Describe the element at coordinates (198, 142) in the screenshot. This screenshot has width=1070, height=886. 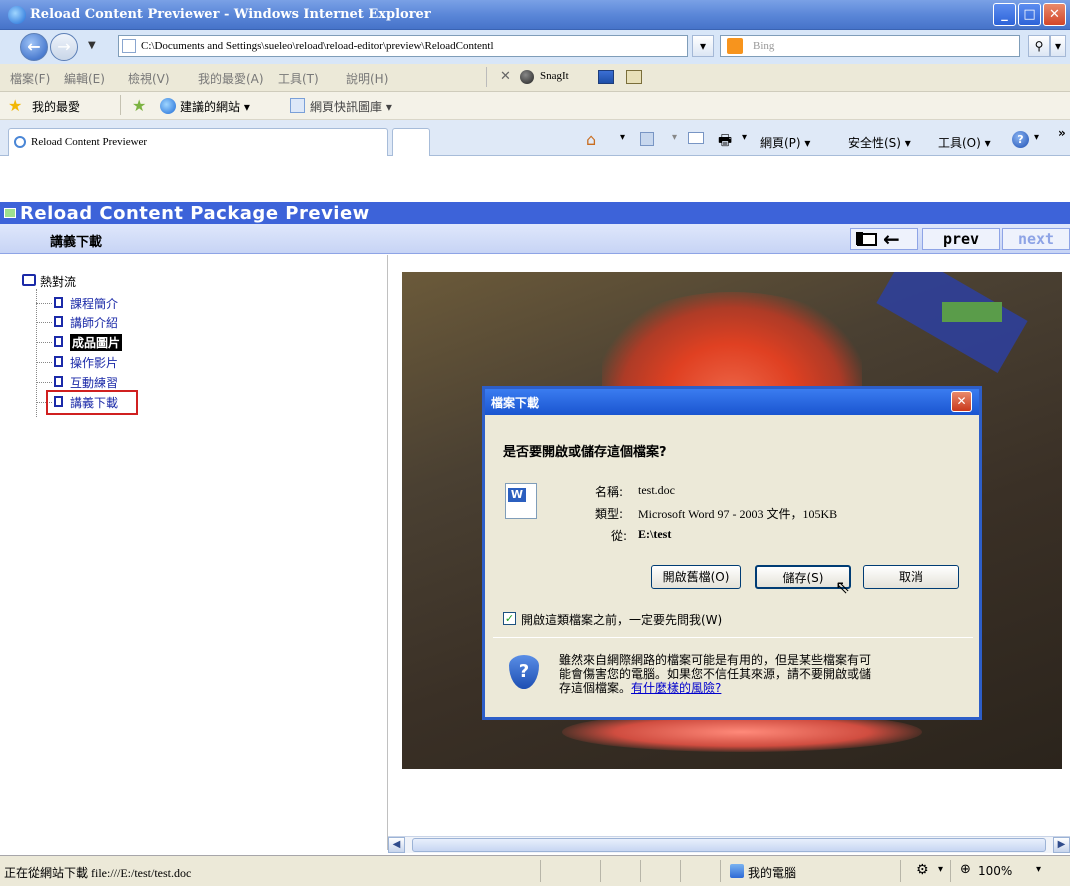
I see `tab-reload-content-previewer: Reload Content Previewer` at that location.